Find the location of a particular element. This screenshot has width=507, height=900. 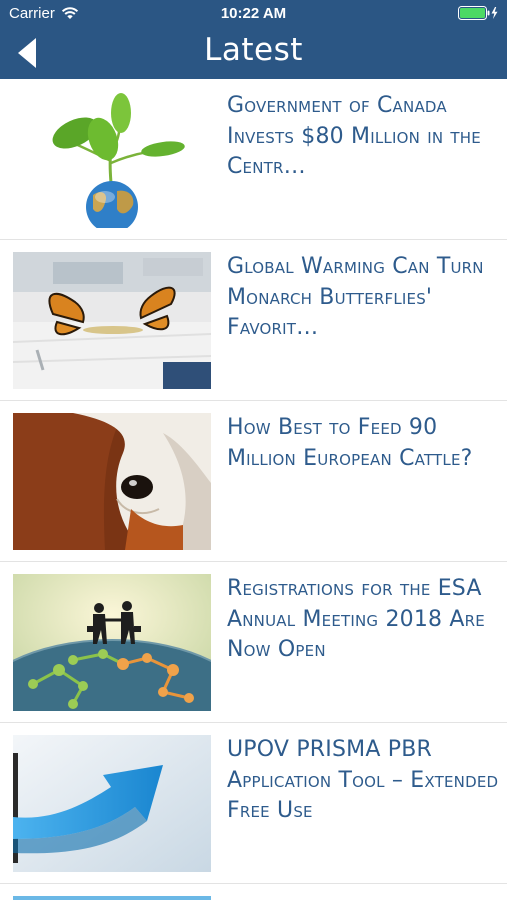

next-article-thumbnail-peek is located at coordinates (112, 898).